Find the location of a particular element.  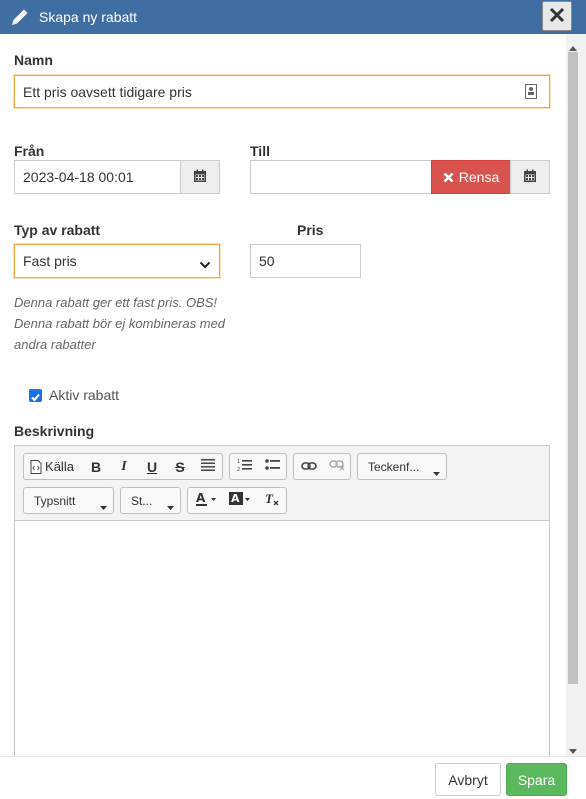

background-color-button: A is located at coordinates (241, 500).